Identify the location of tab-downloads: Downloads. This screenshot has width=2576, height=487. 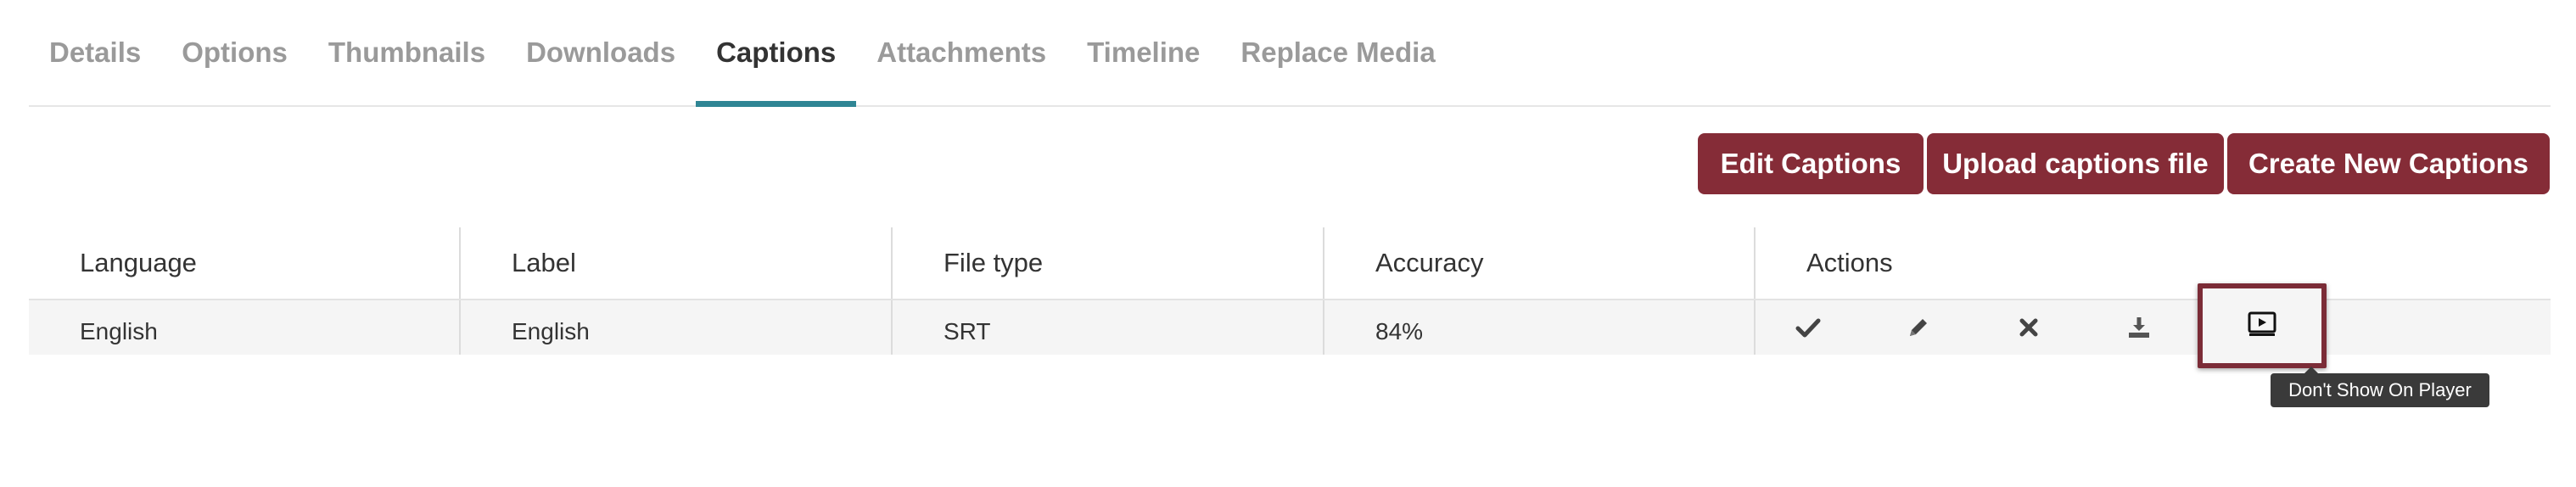
(601, 52).